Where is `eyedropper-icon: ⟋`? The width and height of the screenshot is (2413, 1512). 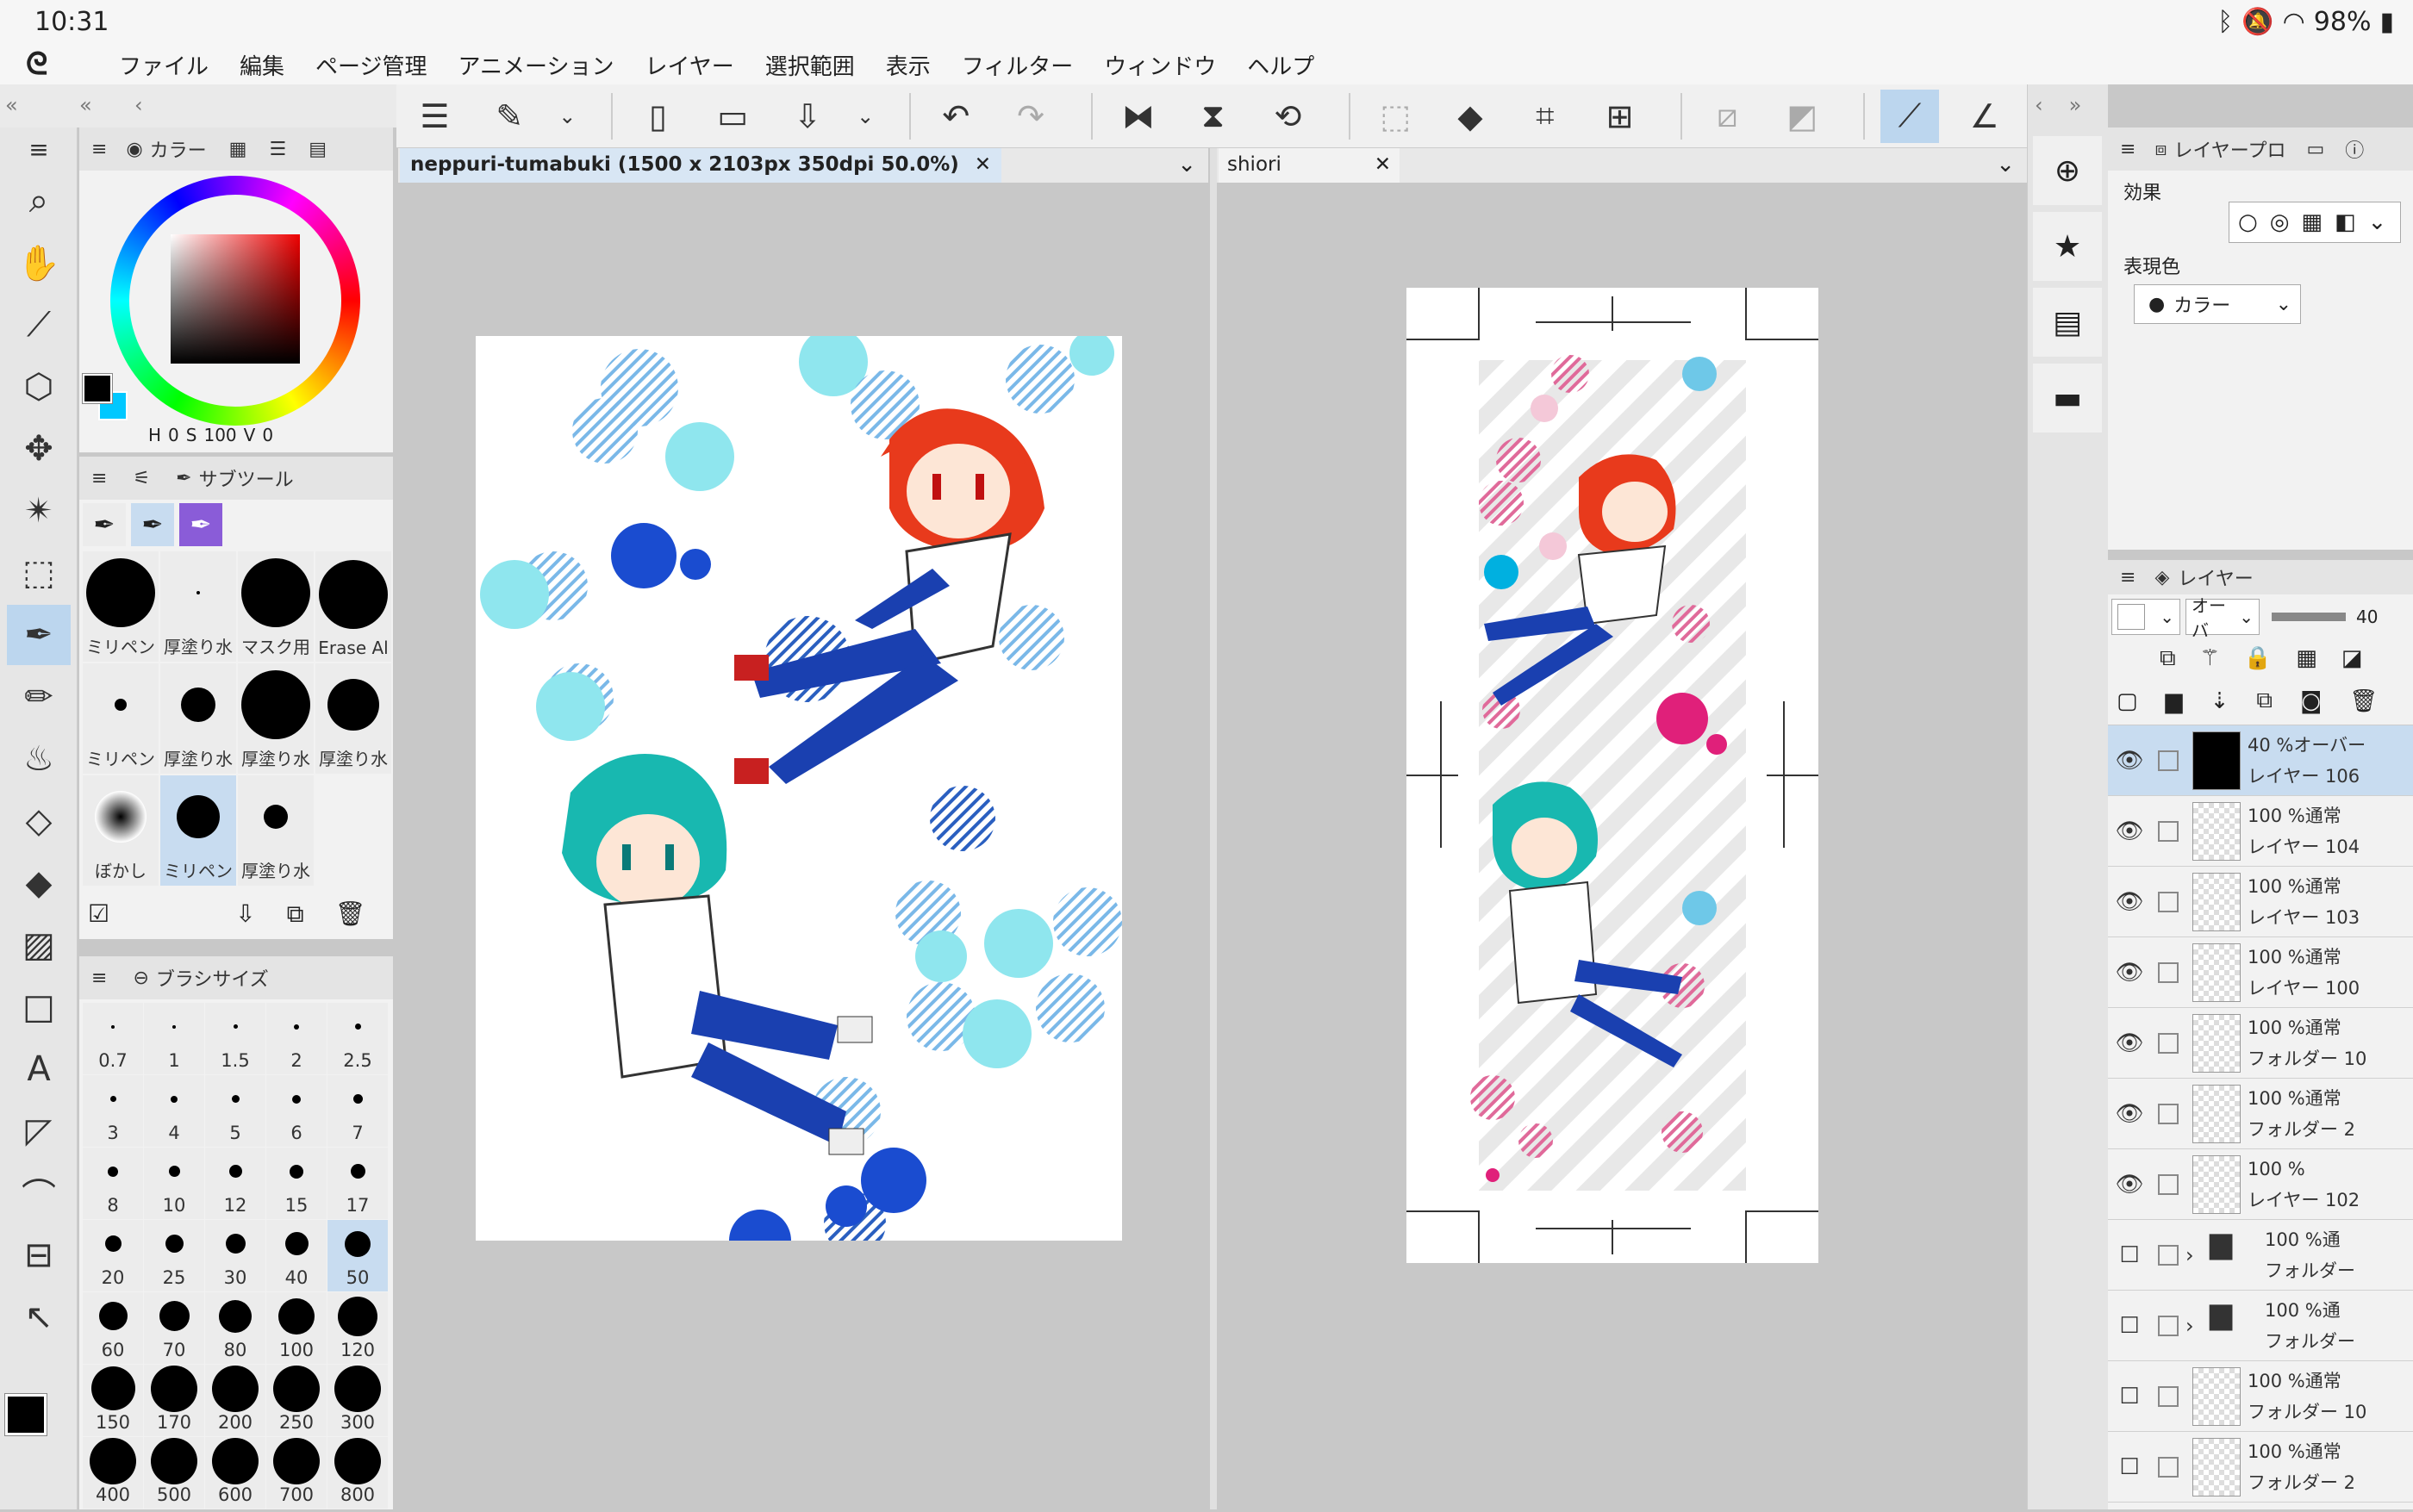
eyedropper-icon: ⟋ is located at coordinates (39, 325).